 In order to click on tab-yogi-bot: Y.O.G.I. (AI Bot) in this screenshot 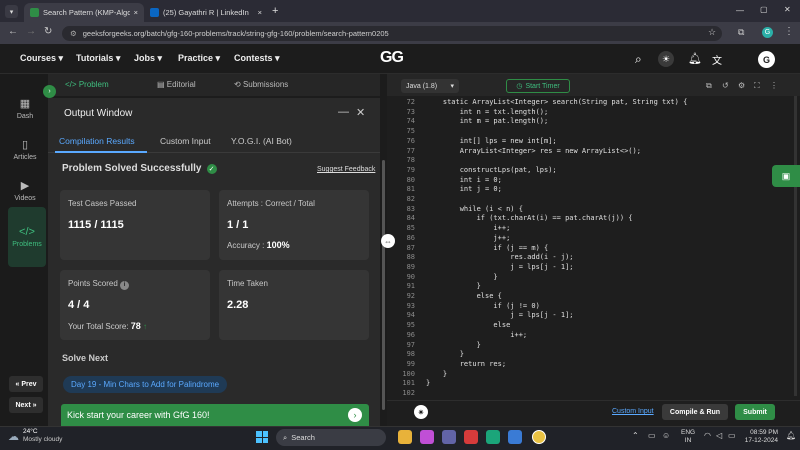, I will do `click(261, 141)`.